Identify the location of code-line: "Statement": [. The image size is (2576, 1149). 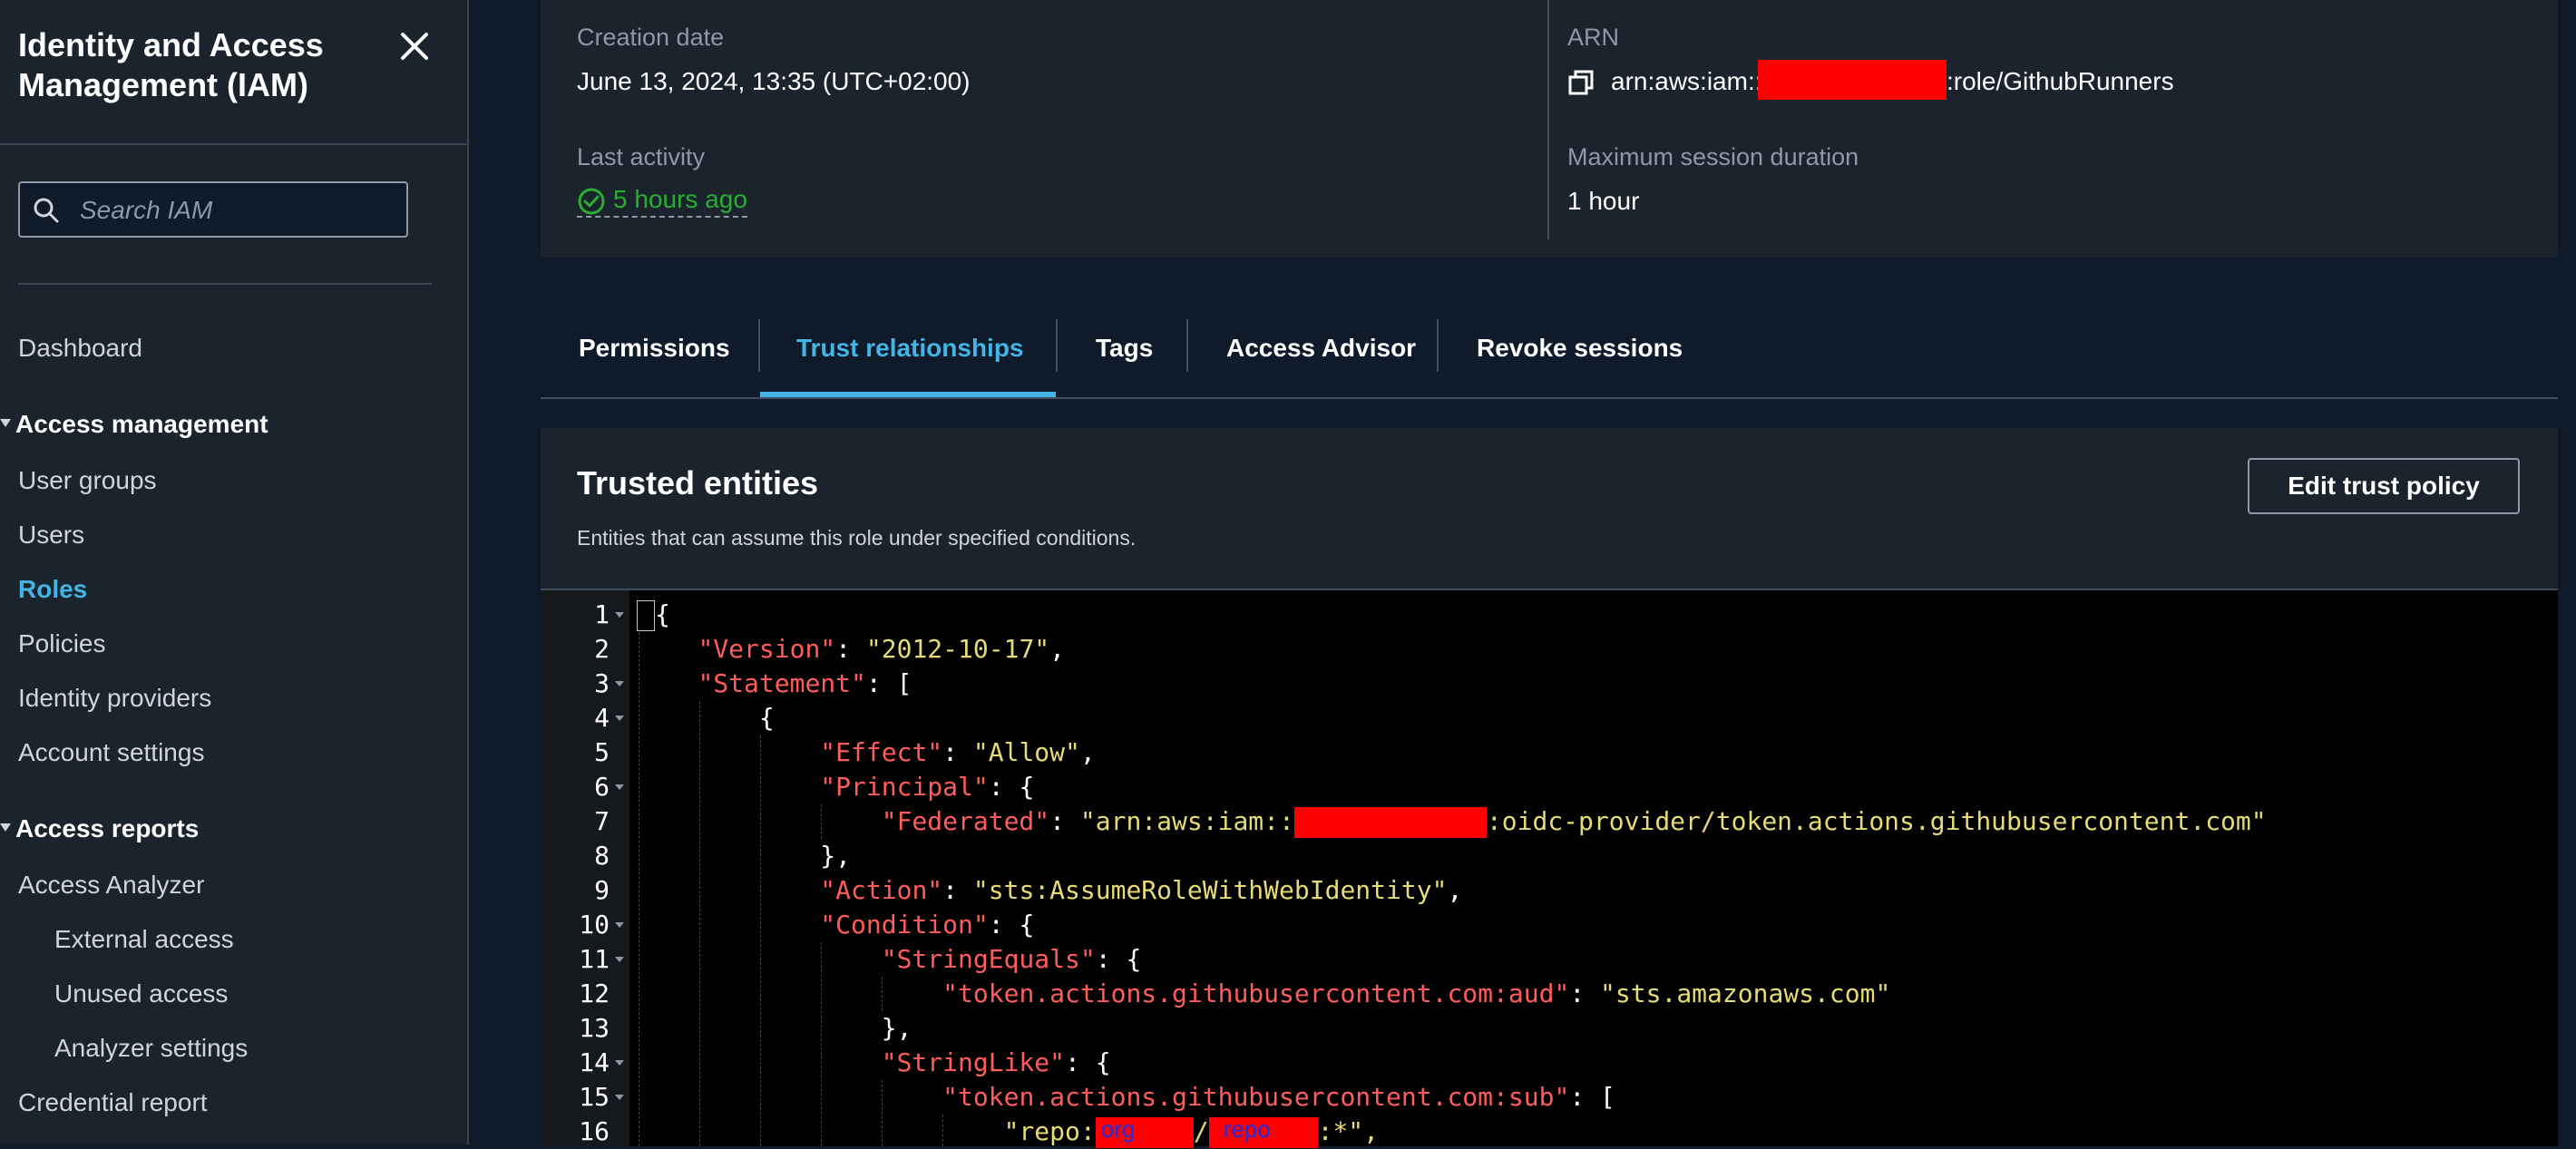
(805, 683).